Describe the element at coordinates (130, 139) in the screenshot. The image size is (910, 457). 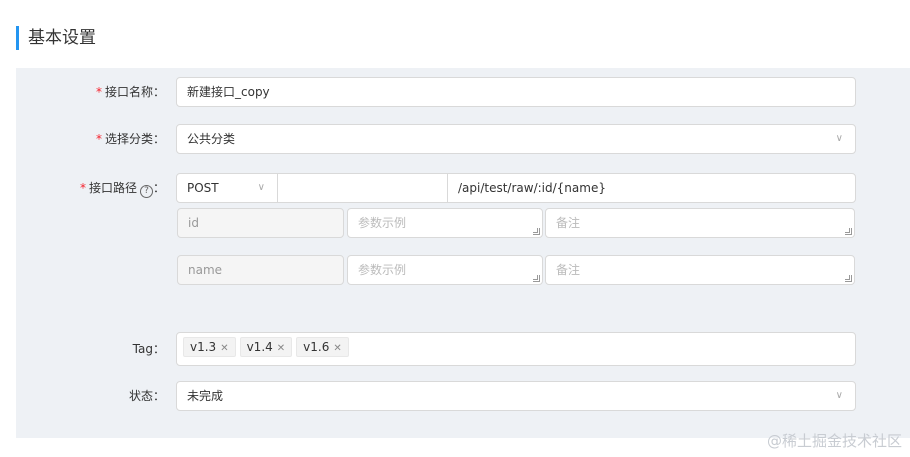
I see `category-label: * 选择分类：` at that location.